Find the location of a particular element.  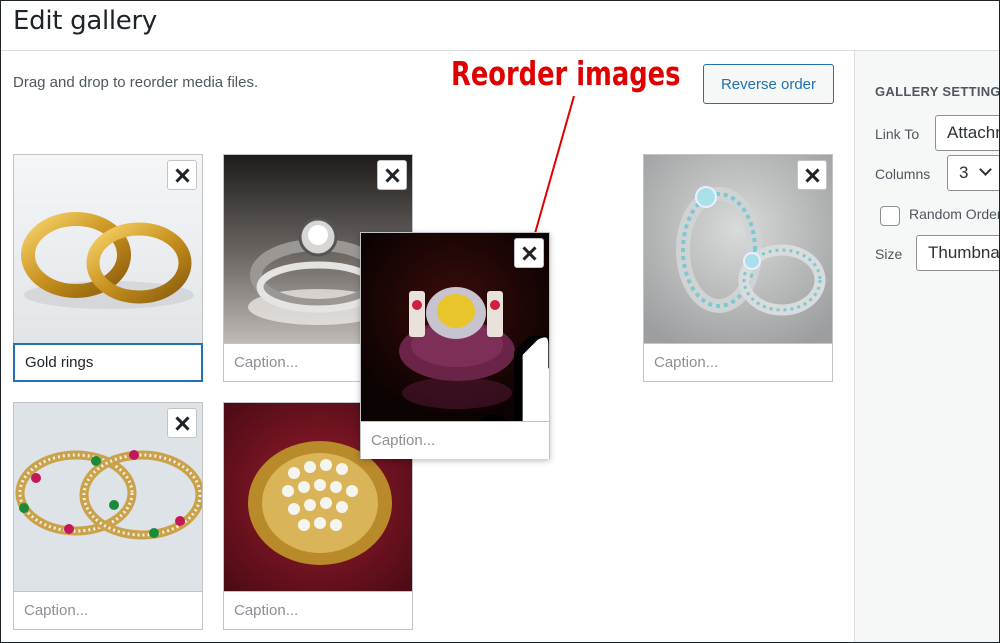

settings-title: GALLERY SETTINGS is located at coordinates (937, 91).